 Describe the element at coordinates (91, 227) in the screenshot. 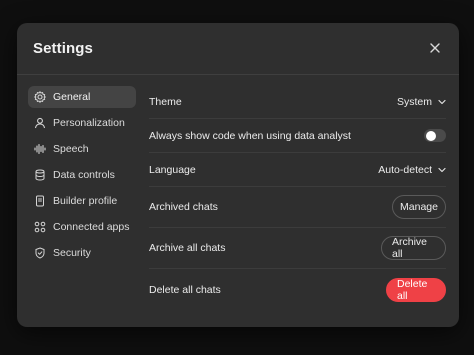

I see `sidebar-item-label: Connected apps` at that location.